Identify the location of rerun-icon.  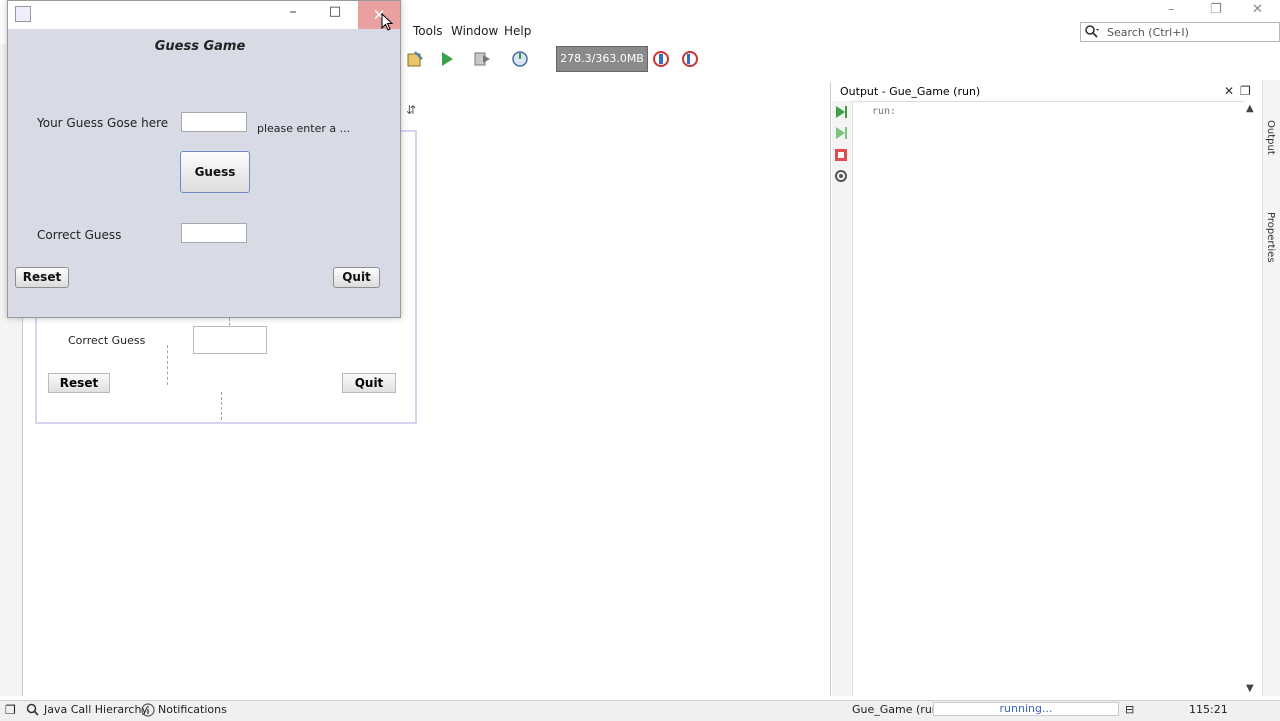
(841, 112).